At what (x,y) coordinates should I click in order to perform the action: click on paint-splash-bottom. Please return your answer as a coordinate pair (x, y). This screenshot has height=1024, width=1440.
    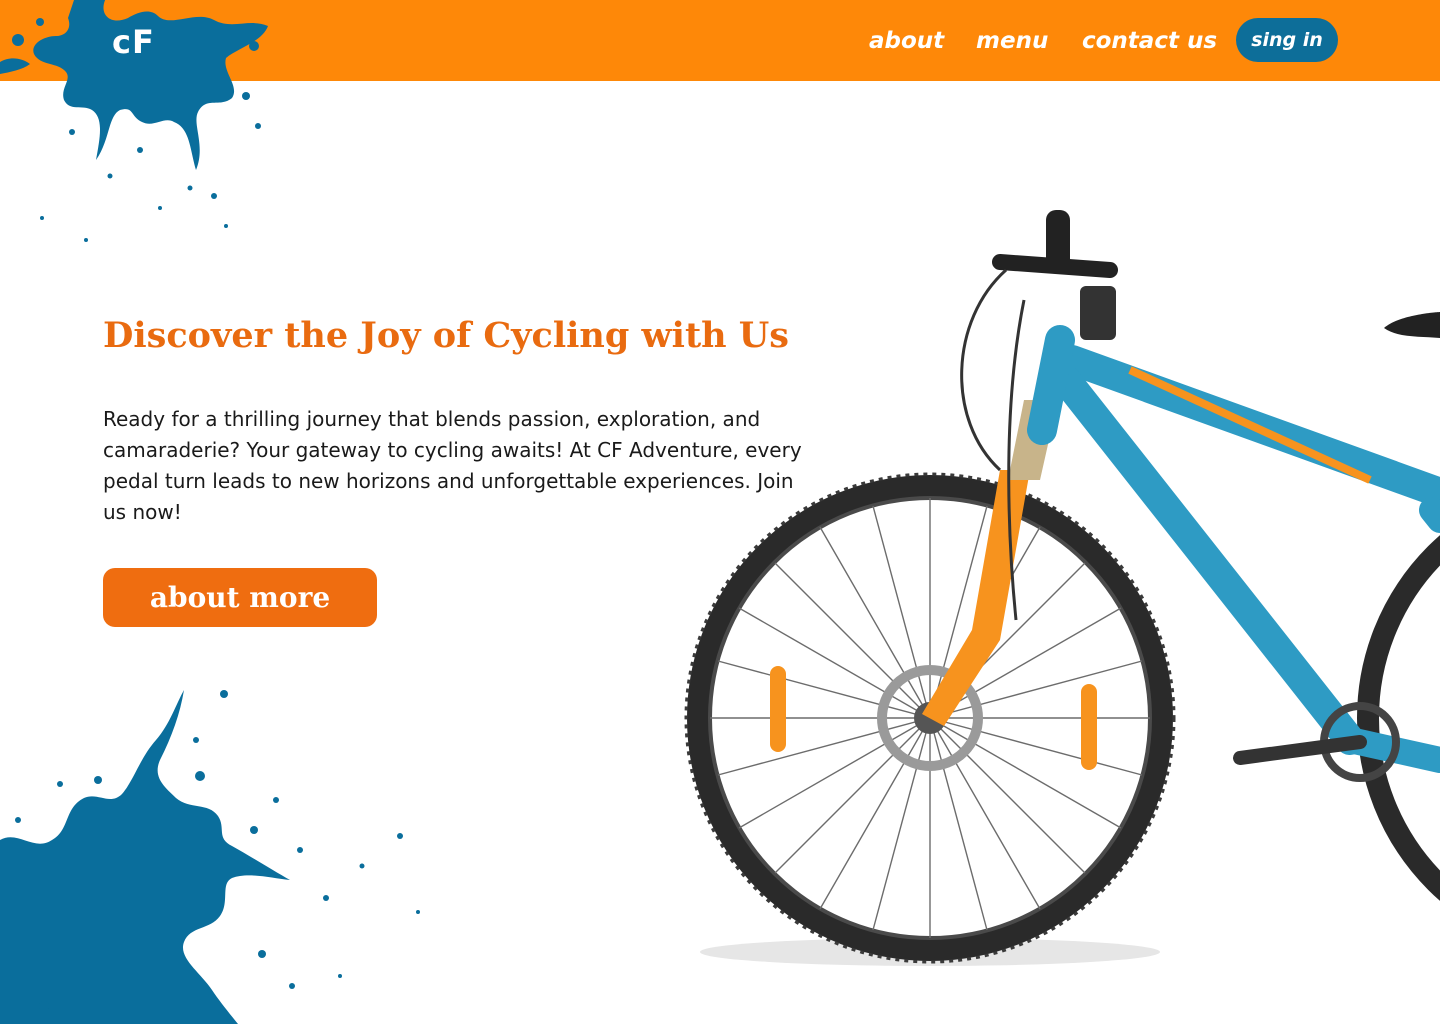
    Looking at the image, I should click on (210, 857).